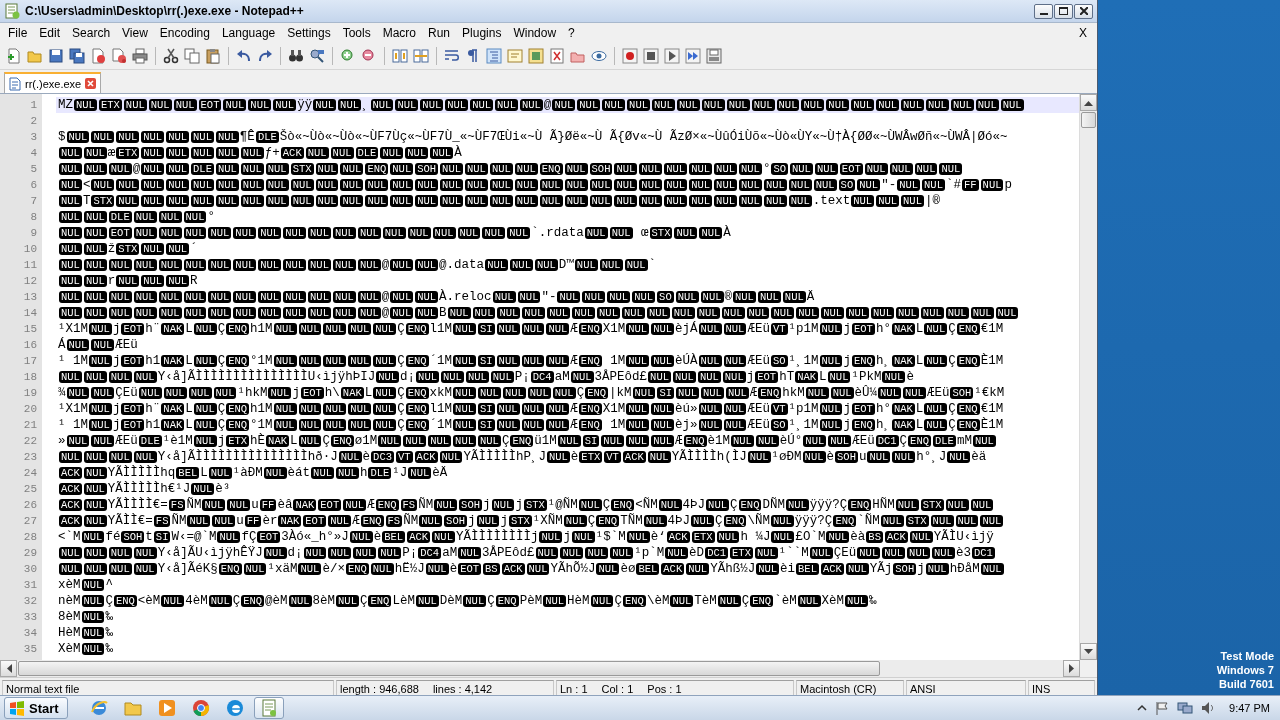  I want to click on menu-item: Macro, so click(399, 32).